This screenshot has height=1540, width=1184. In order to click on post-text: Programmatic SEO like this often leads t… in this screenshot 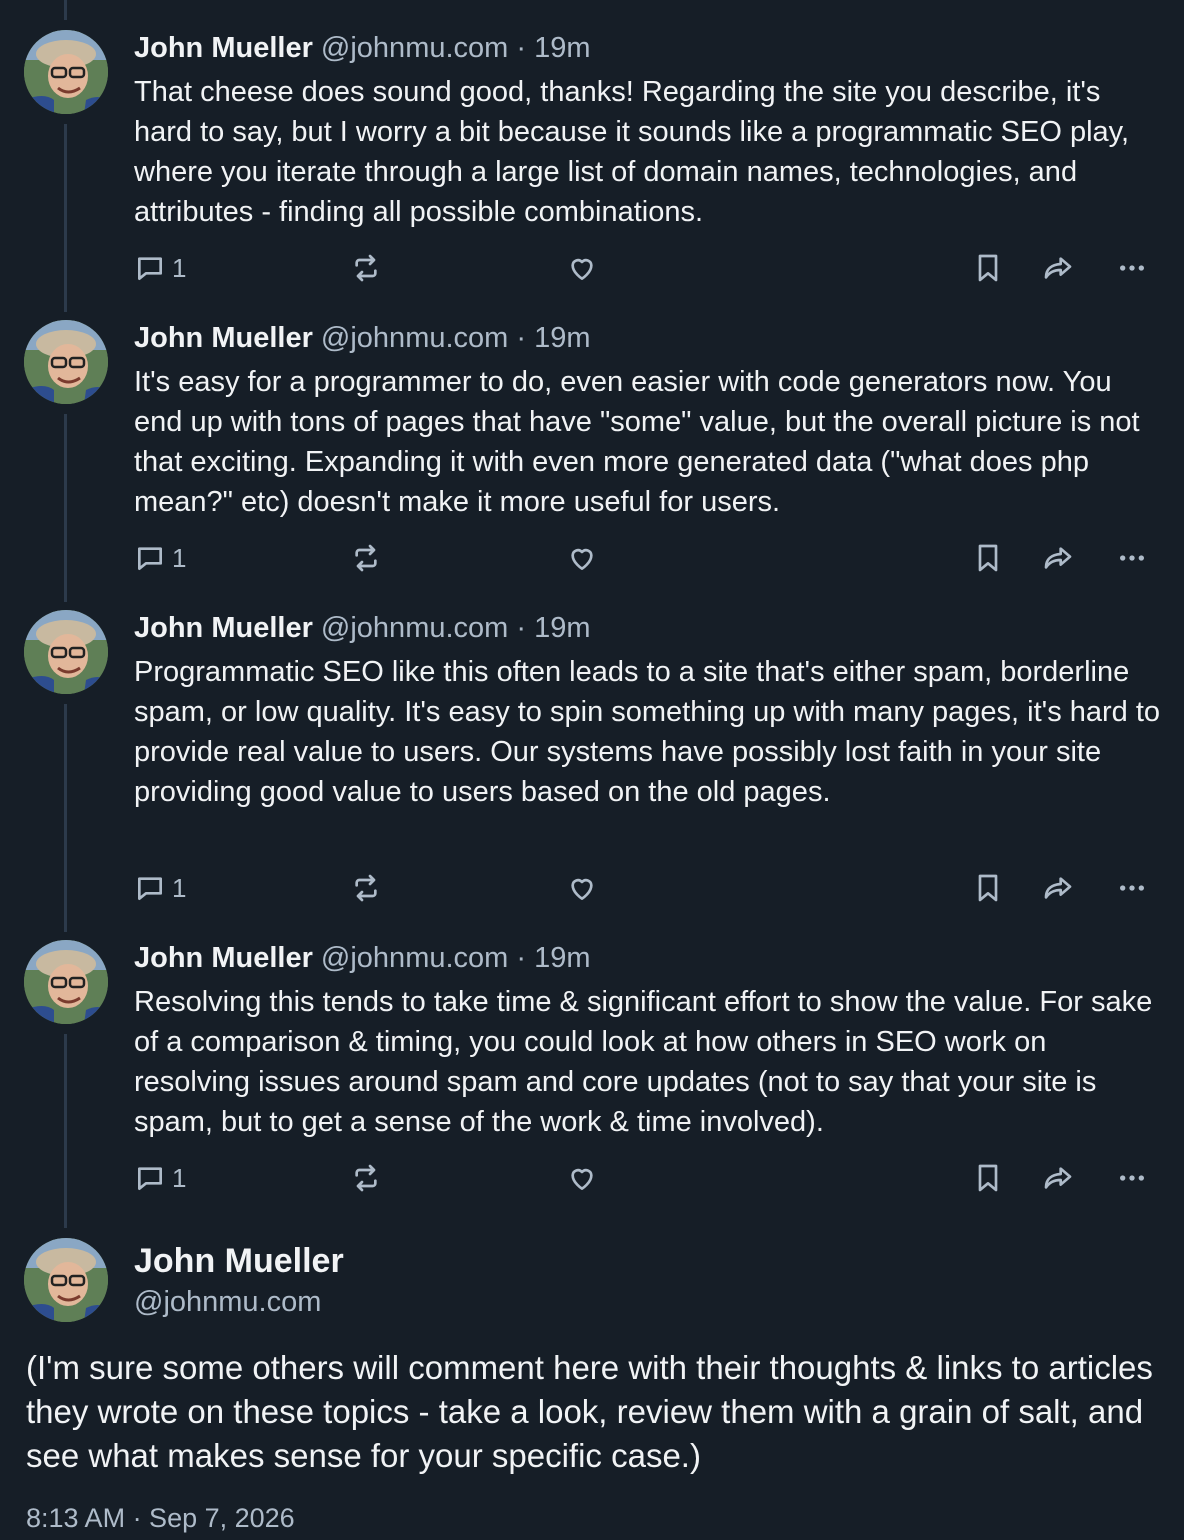, I will do `click(647, 732)`.